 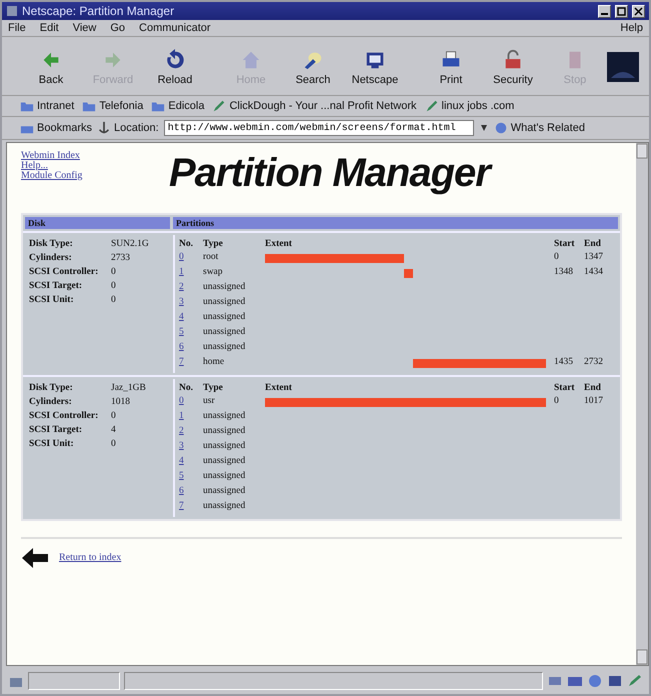 I want to click on end-cell-text: 1434, so click(x=594, y=273).